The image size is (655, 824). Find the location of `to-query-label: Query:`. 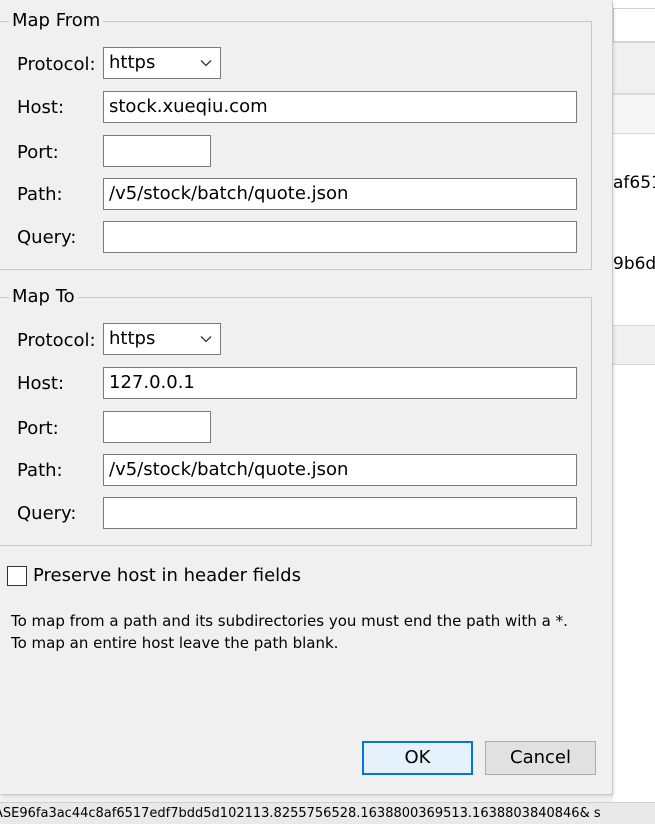

to-query-label: Query: is located at coordinates (47, 513).